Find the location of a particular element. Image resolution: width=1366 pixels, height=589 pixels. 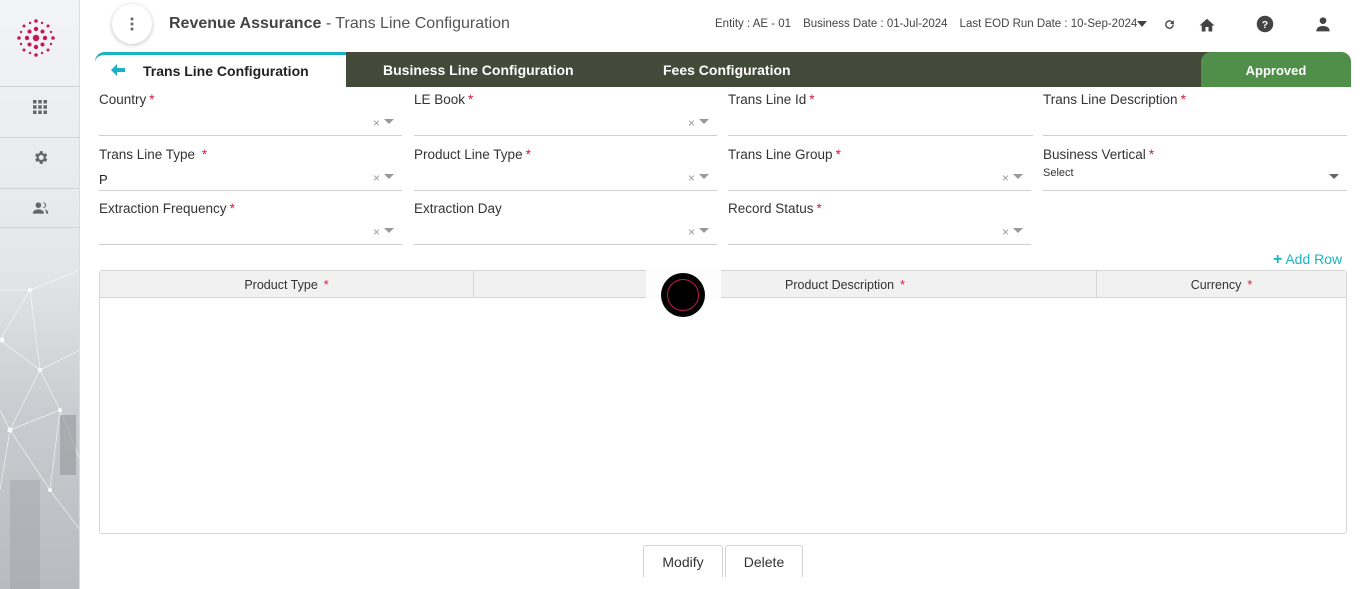

last-eod-date: Last EOD Run Date : 10-Sep-2024 is located at coordinates (1048, 24).